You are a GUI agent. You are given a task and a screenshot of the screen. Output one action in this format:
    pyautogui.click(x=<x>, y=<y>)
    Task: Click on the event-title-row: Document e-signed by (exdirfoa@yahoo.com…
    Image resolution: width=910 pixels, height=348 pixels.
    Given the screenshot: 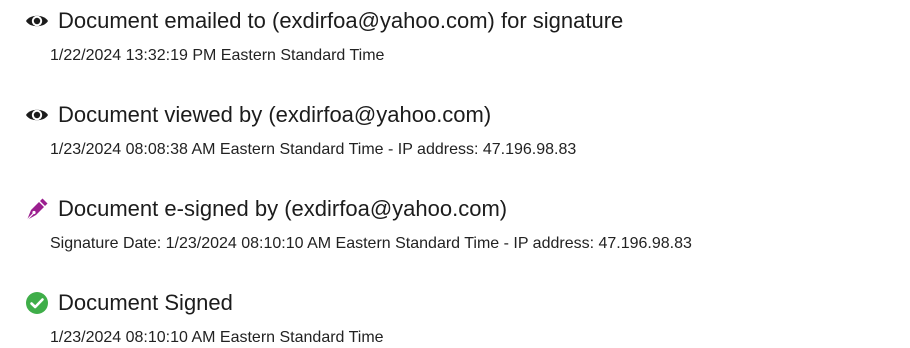 What is the action you would take?
    pyautogui.click(x=265, y=209)
    